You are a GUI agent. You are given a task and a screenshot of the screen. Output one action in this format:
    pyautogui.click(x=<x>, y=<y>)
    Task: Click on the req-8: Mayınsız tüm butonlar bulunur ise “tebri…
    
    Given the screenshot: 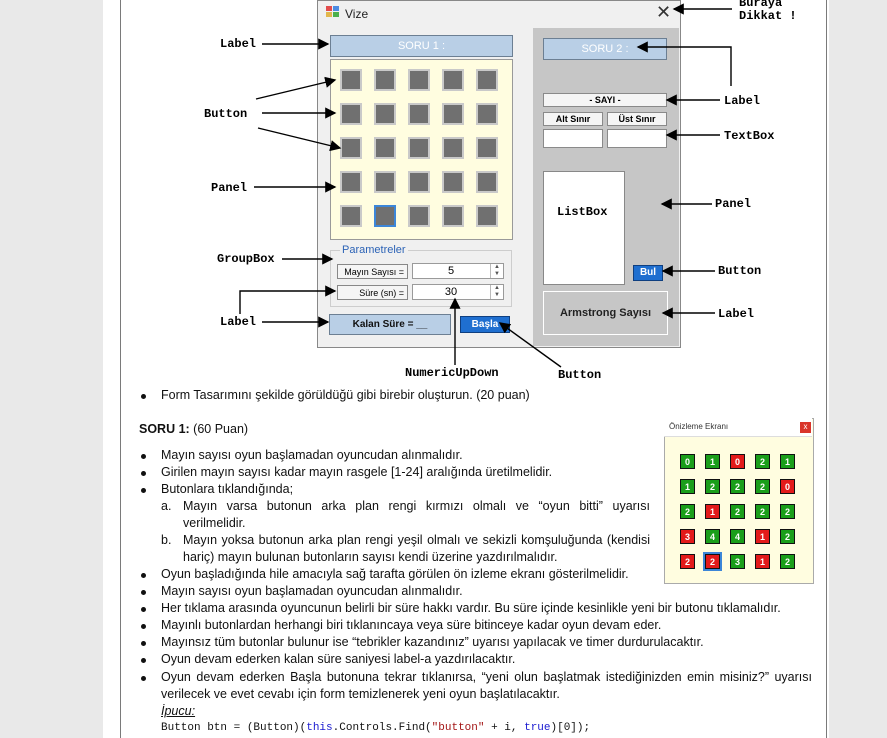 What is the action you would take?
    pyautogui.click(x=432, y=642)
    